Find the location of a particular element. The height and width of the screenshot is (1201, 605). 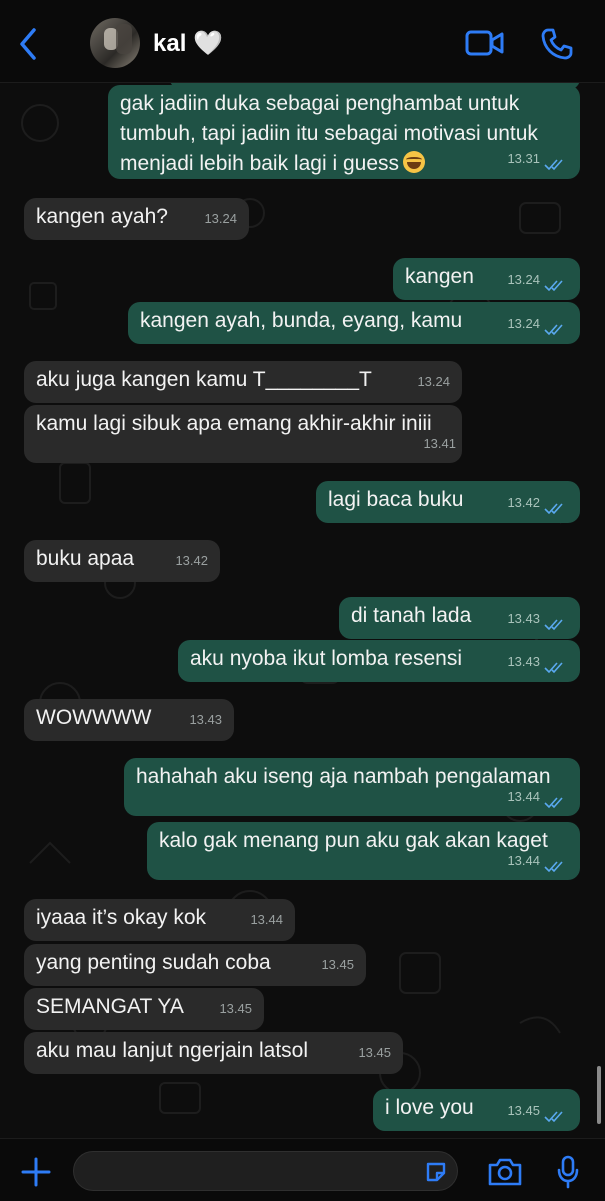

message-bubble-incoming: yang penting sudah coba 13.45 is located at coordinates (195, 965).